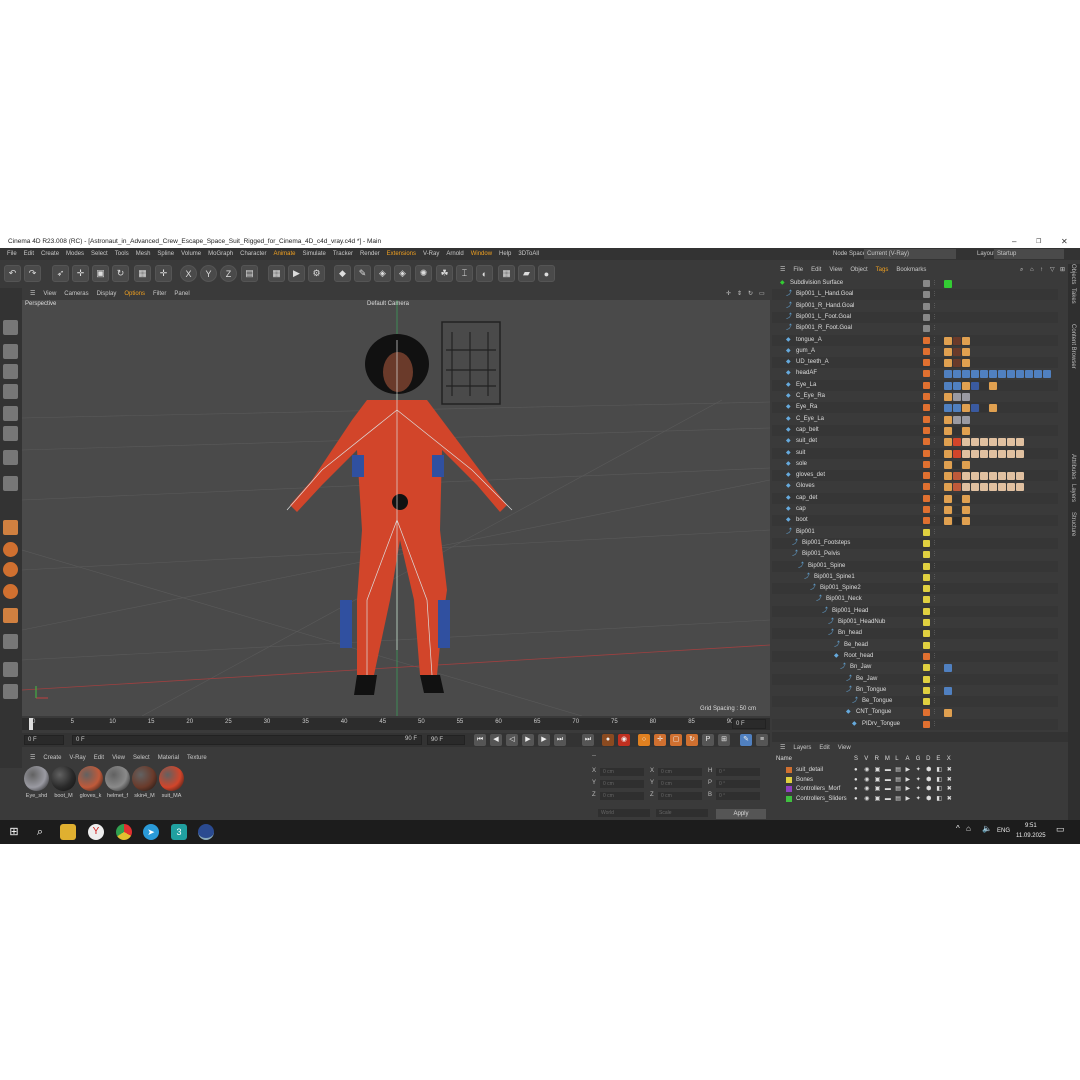 The width and height of the screenshot is (1080, 1080). Describe the element at coordinates (10, 669) in the screenshot. I see `grid-lock-icon` at that location.